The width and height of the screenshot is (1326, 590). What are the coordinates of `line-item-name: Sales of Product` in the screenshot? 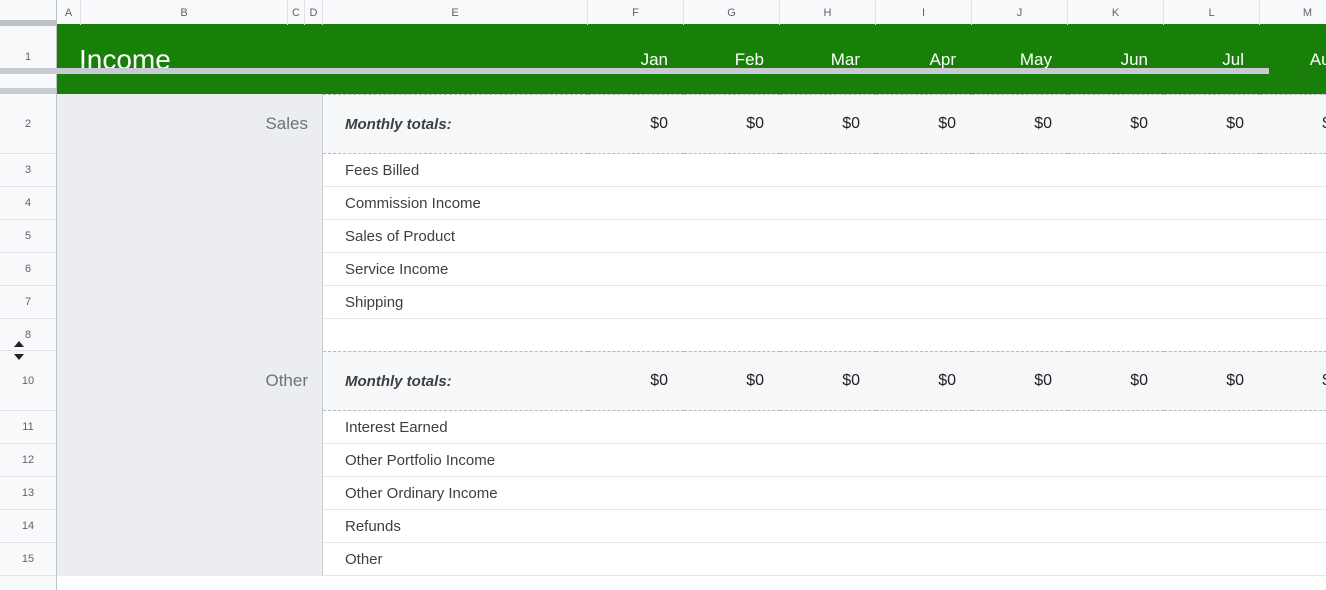 It's located at (455, 236).